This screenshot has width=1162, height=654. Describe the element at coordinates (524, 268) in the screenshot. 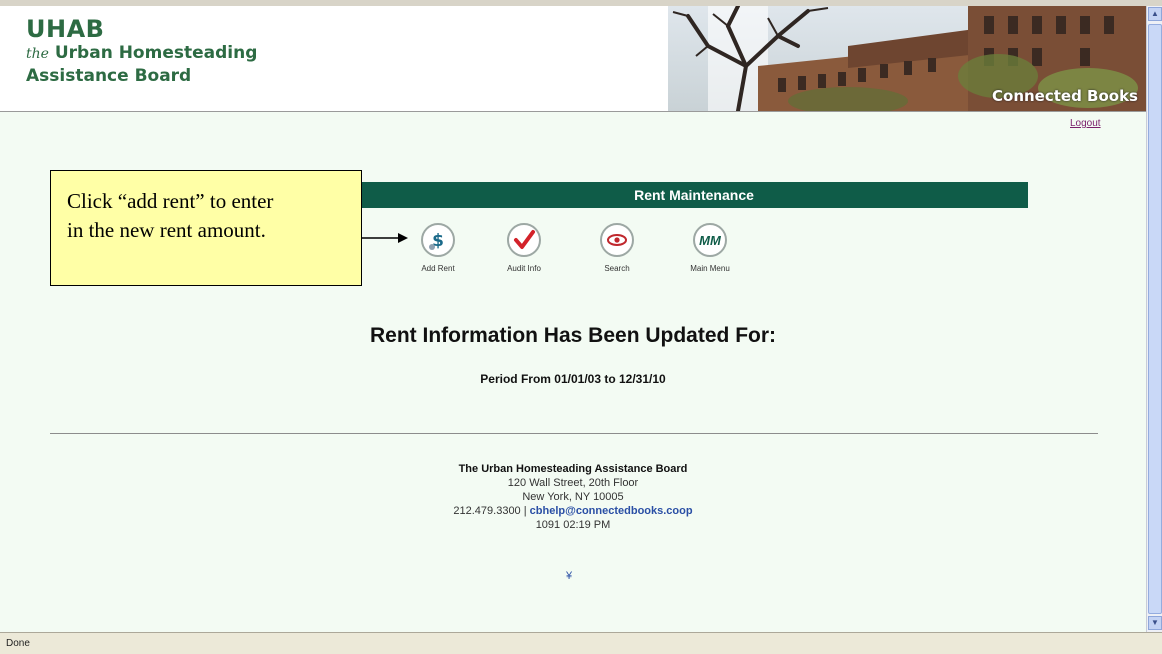

I see `audit-info-label: Audit Info` at that location.